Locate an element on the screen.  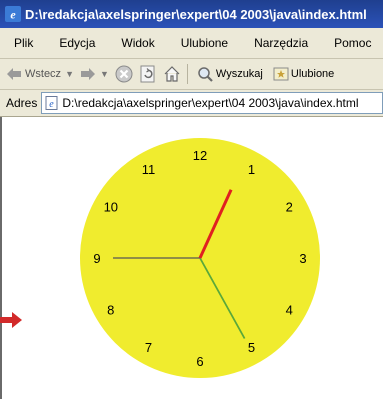
menu-item-help: Pomoc is located at coordinates (349, 43).